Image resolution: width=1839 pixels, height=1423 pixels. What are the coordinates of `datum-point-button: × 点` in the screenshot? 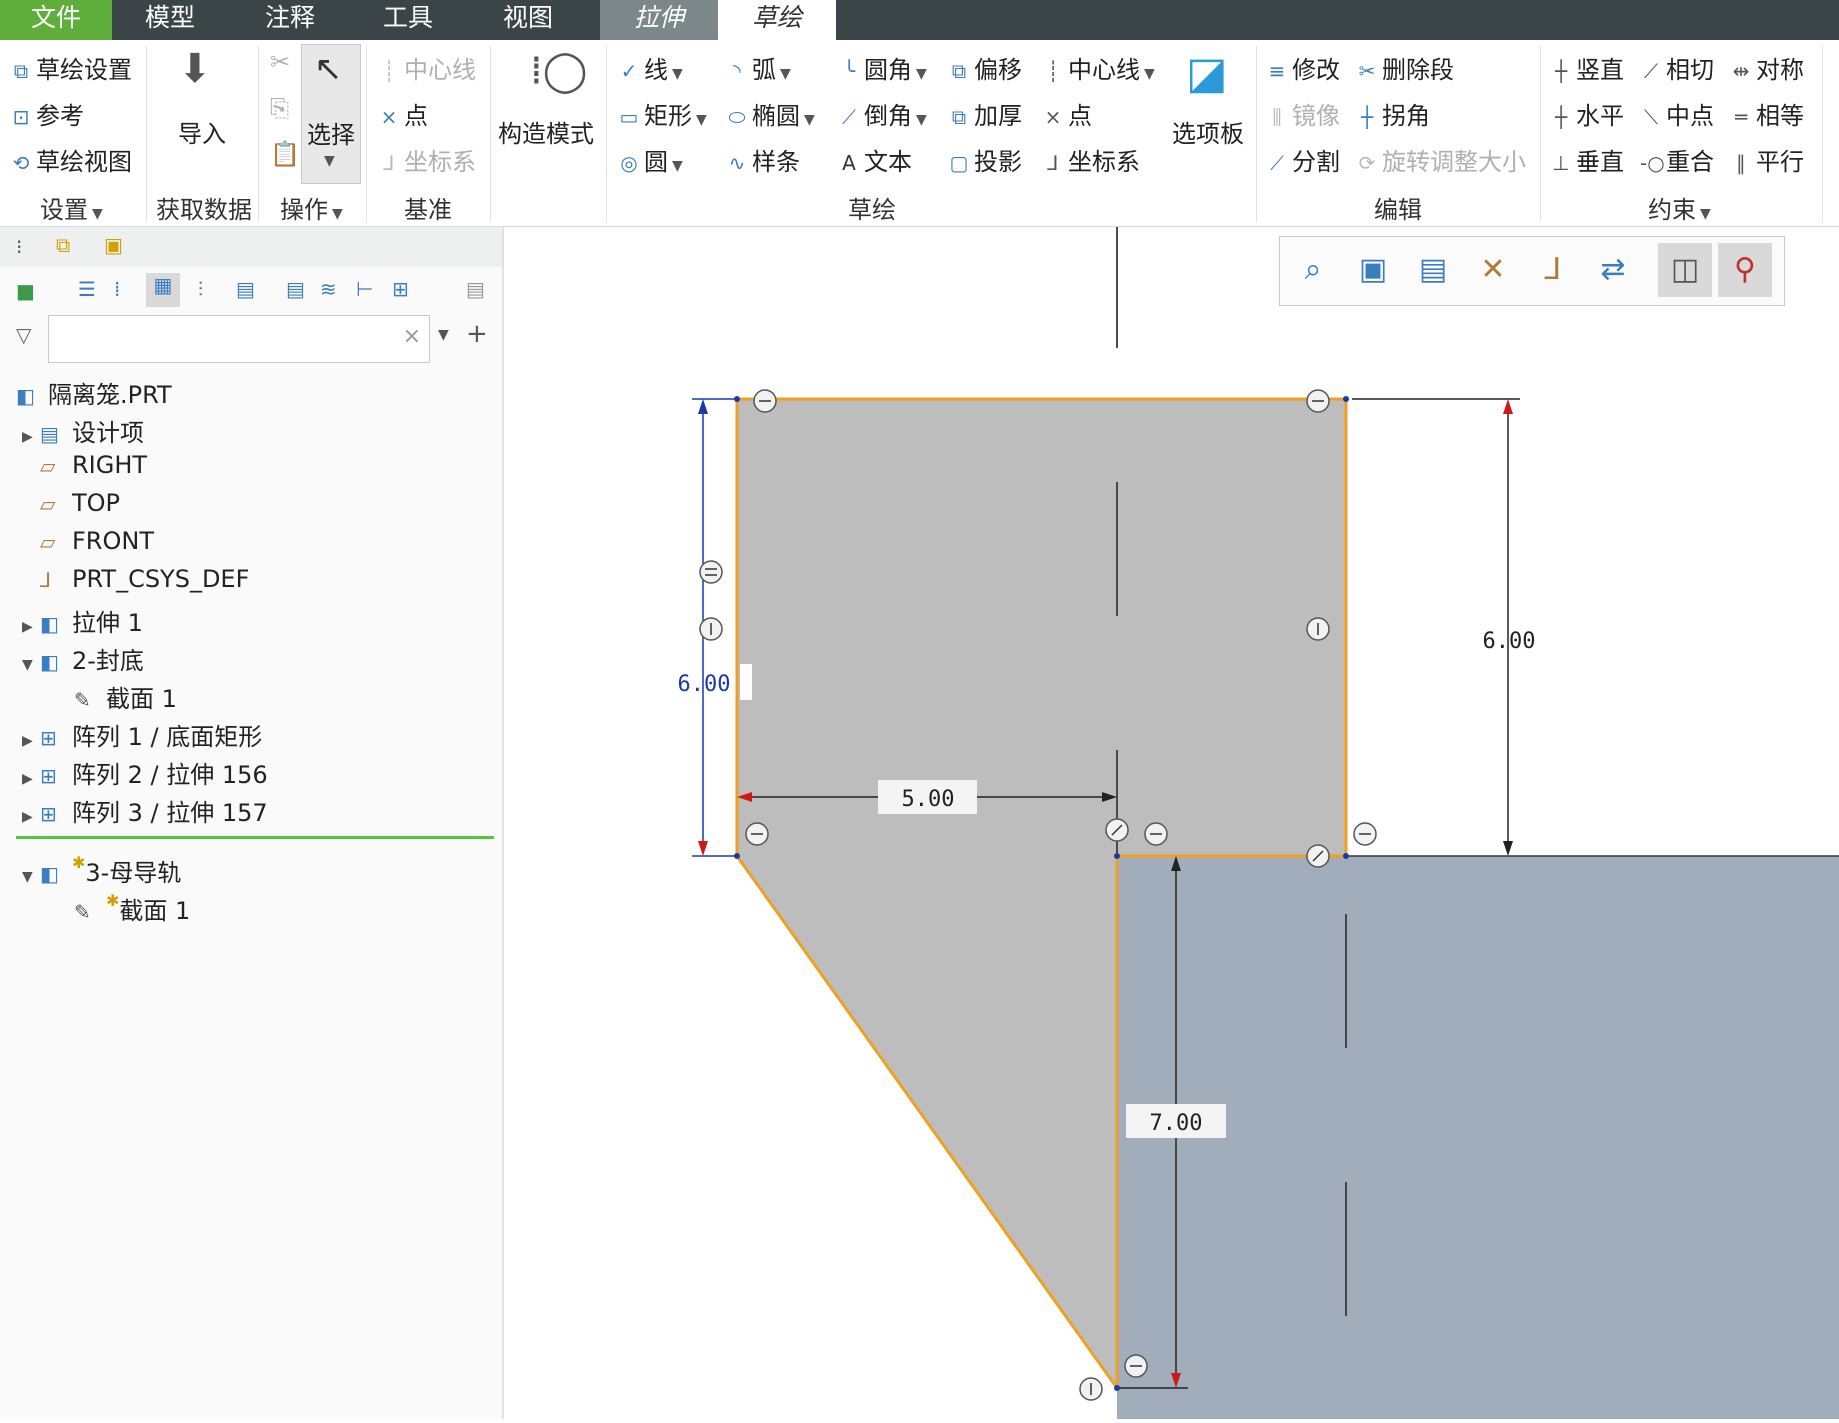 It's located at (403, 113).